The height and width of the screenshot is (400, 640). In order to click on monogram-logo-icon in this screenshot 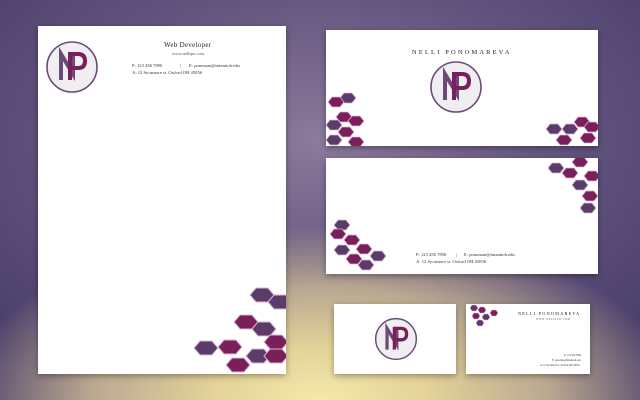, I will do `click(396, 339)`.